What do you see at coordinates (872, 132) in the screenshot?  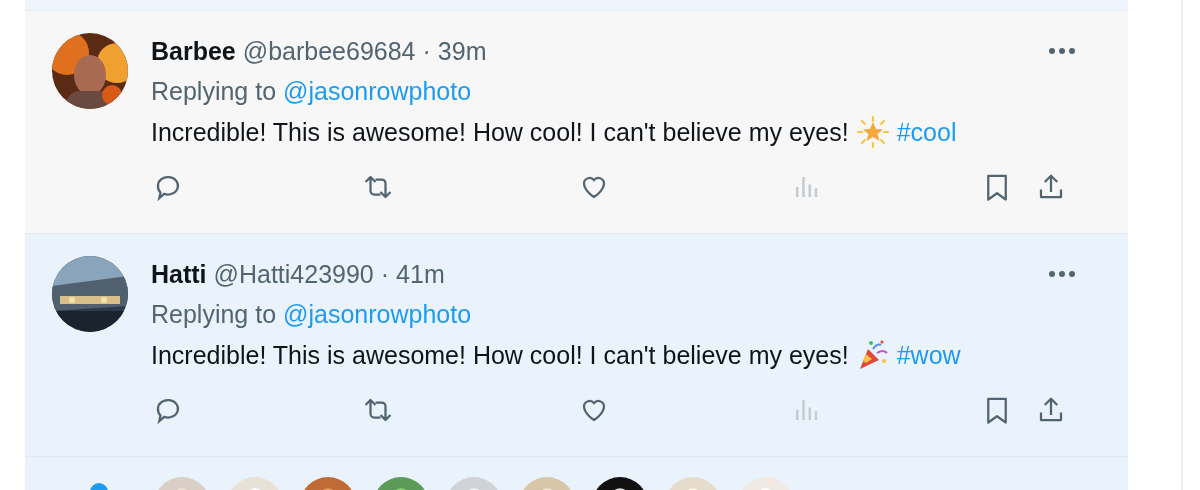 I see `star-icon` at bounding box center [872, 132].